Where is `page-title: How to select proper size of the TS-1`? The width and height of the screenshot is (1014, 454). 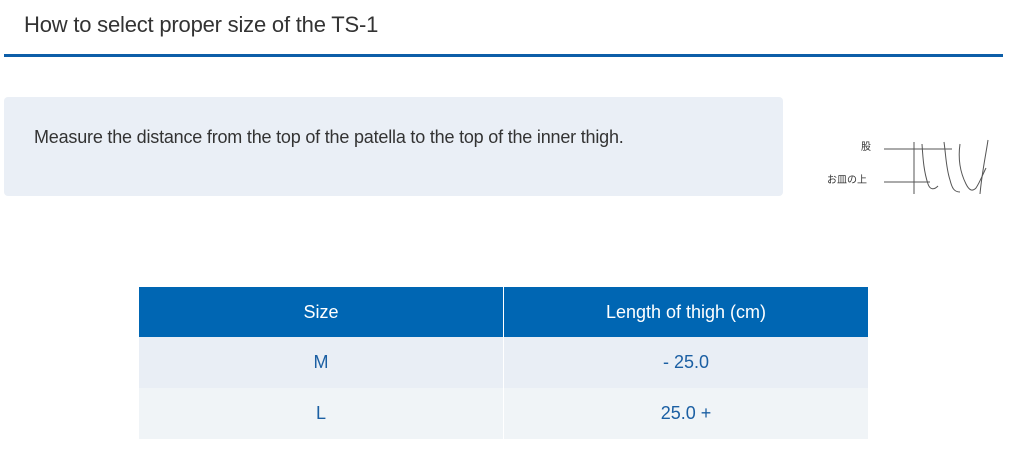
page-title: How to select proper size of the TS-1 is located at coordinates (201, 24).